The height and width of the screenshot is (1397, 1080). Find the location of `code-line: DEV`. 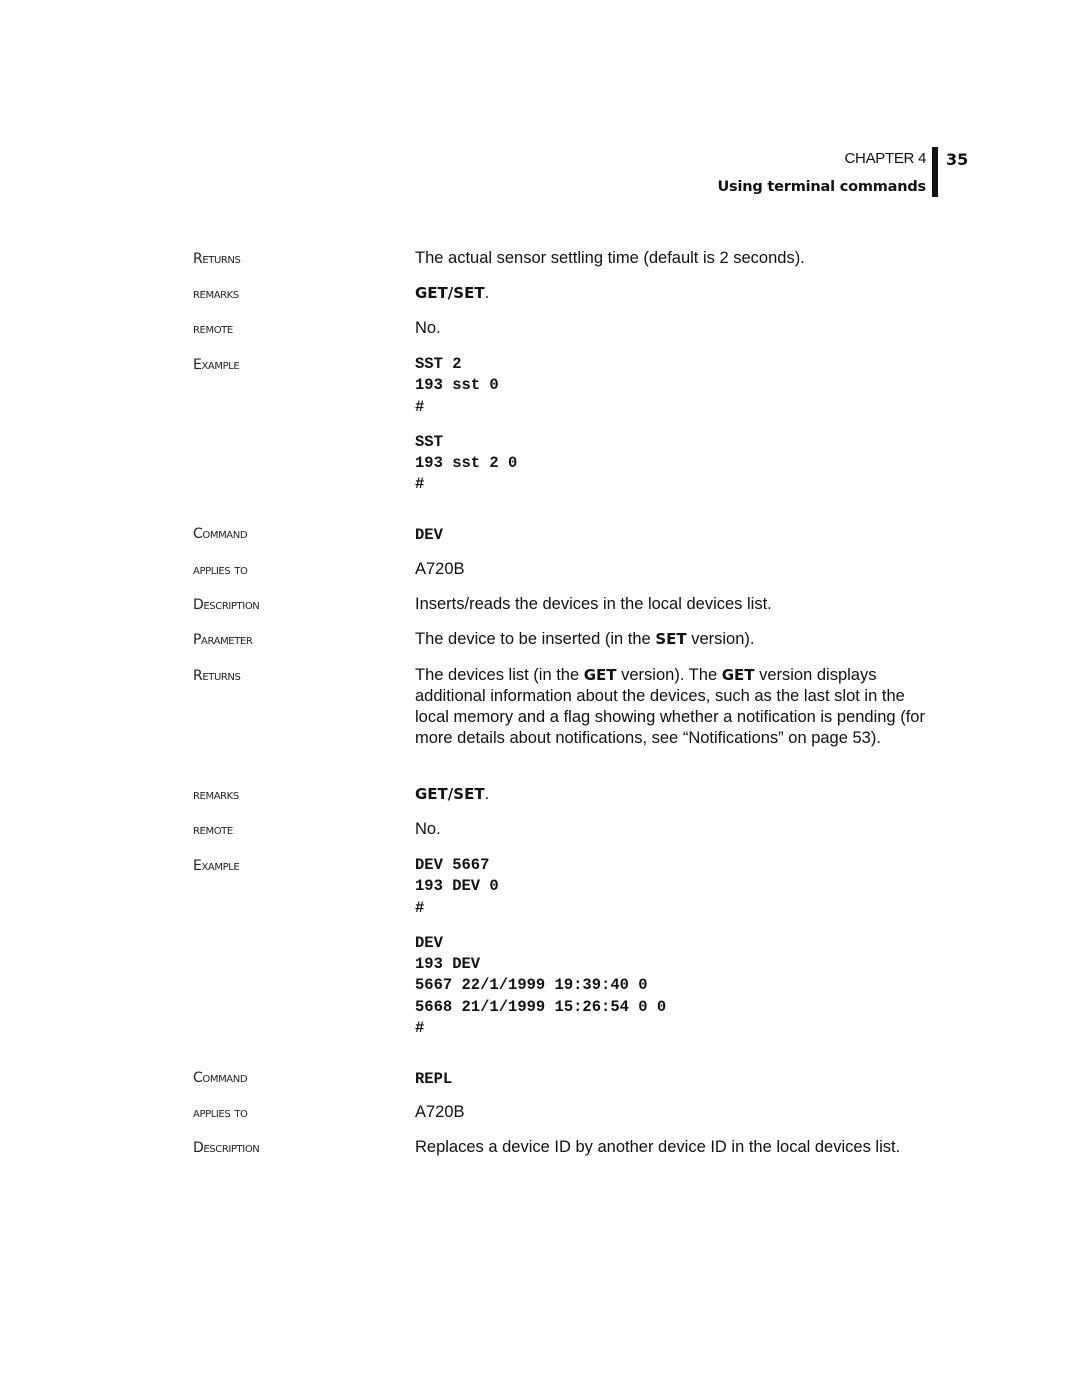

code-line: DEV is located at coordinates (429, 942).